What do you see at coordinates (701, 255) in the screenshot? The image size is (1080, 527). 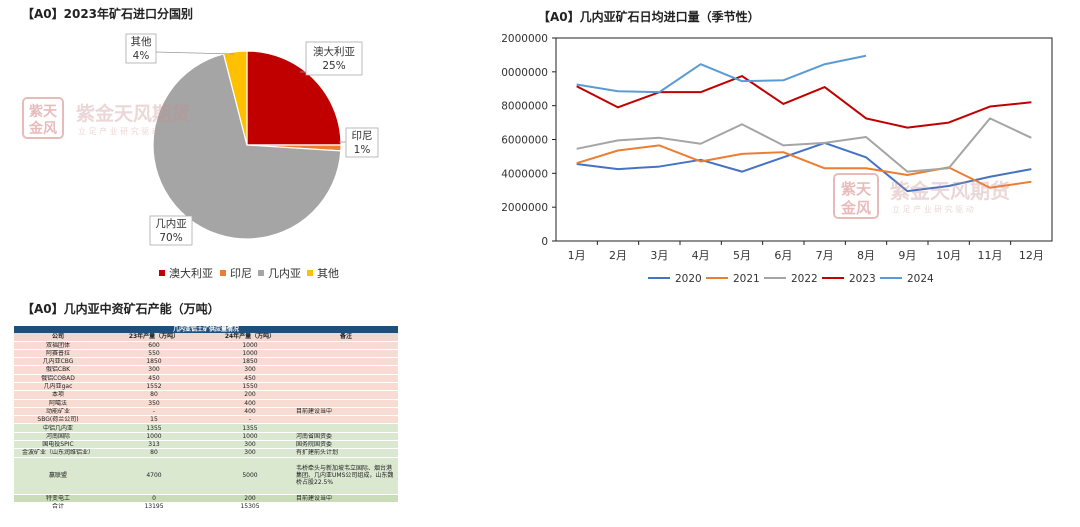 I see `x-tick-label: 4月` at bounding box center [701, 255].